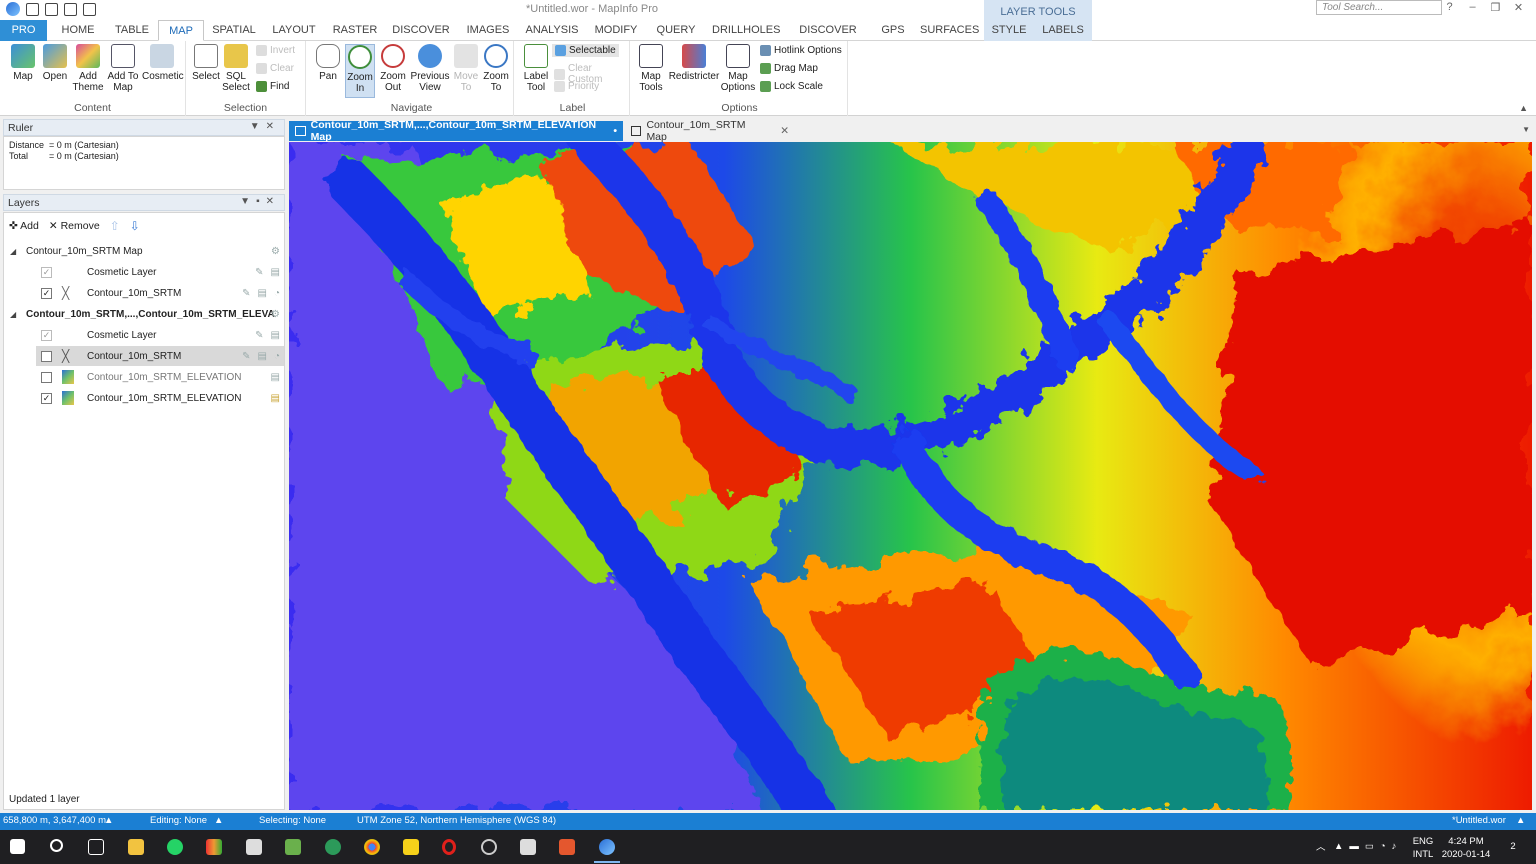 Image resolution: width=1536 pixels, height=864 pixels. I want to click on tab-map-window: Contour_10m_SRTM Map ✕, so click(710, 131).